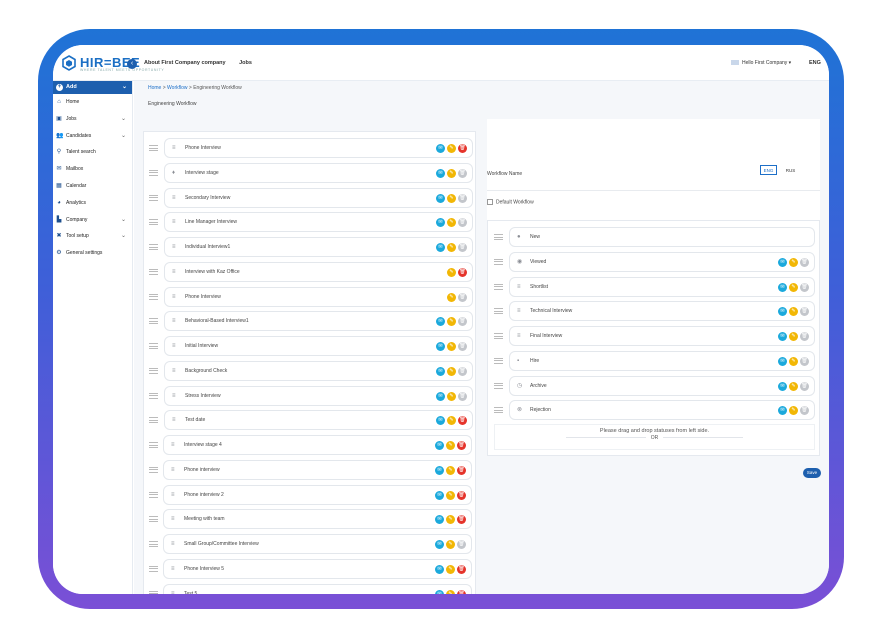 This screenshot has height=636, width=881. Describe the element at coordinates (318, 321) in the screenshot. I see `status-item: ≡ Behavioral-Based Interview1 ✉ ✎ 🗑` at that location.